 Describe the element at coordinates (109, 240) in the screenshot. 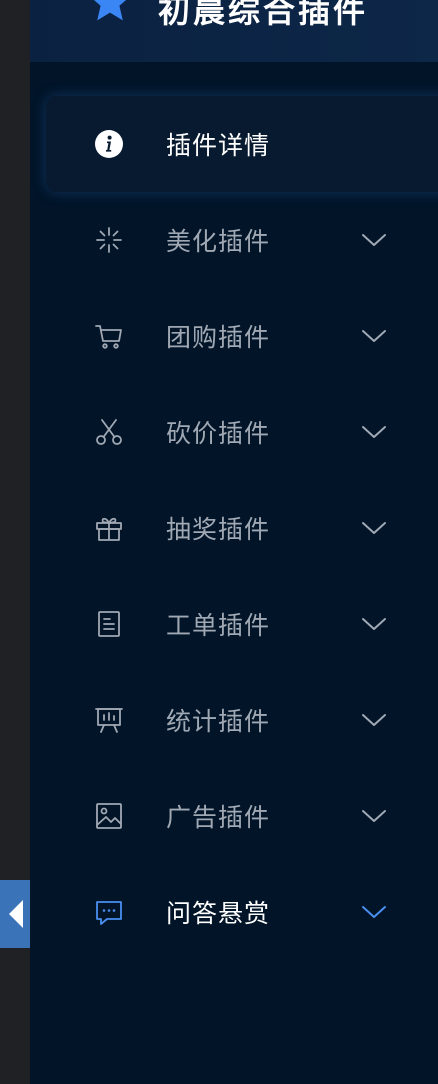

I see `sparkle-icon` at that location.